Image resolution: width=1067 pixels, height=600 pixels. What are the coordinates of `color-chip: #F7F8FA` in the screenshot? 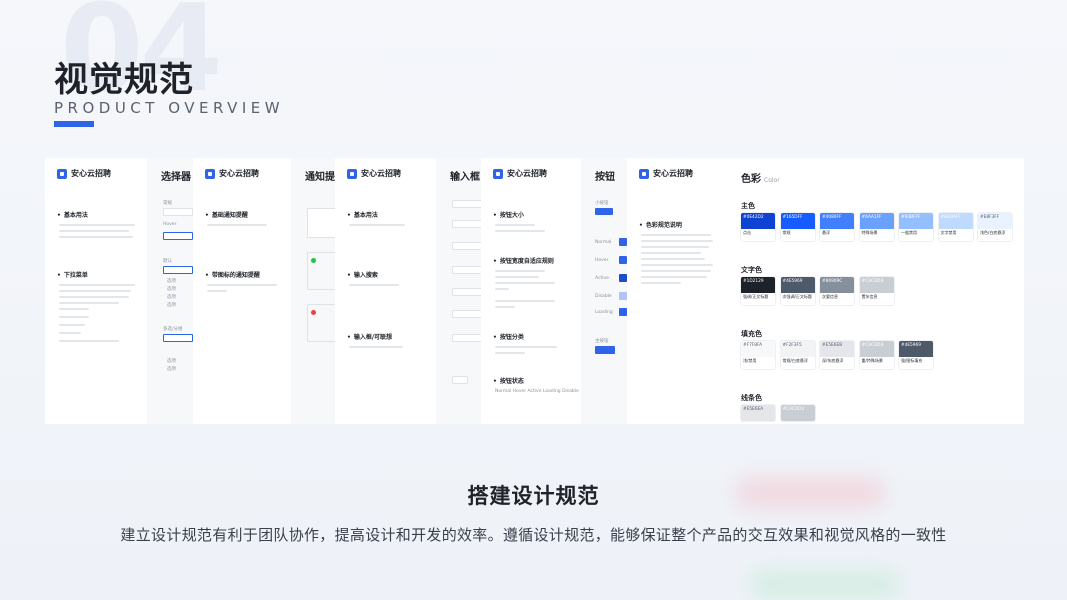 It's located at (758, 349).